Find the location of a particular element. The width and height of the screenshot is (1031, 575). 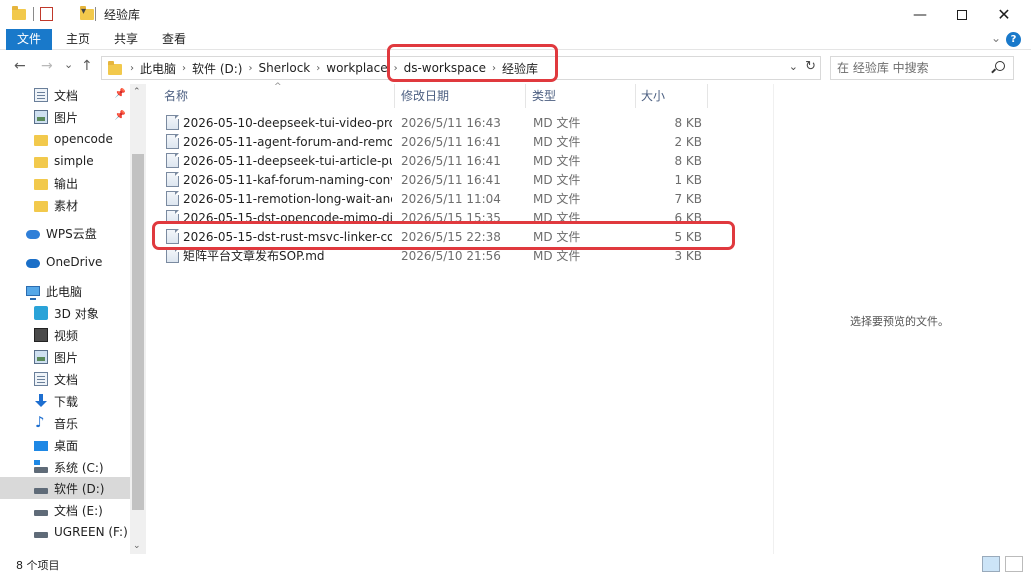

crumb-drive-d: 软件 (D:) is located at coordinates (217, 68).